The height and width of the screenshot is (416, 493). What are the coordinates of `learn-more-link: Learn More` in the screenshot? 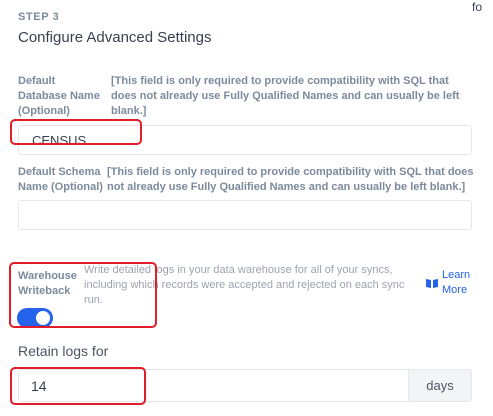 It's located at (450, 283).